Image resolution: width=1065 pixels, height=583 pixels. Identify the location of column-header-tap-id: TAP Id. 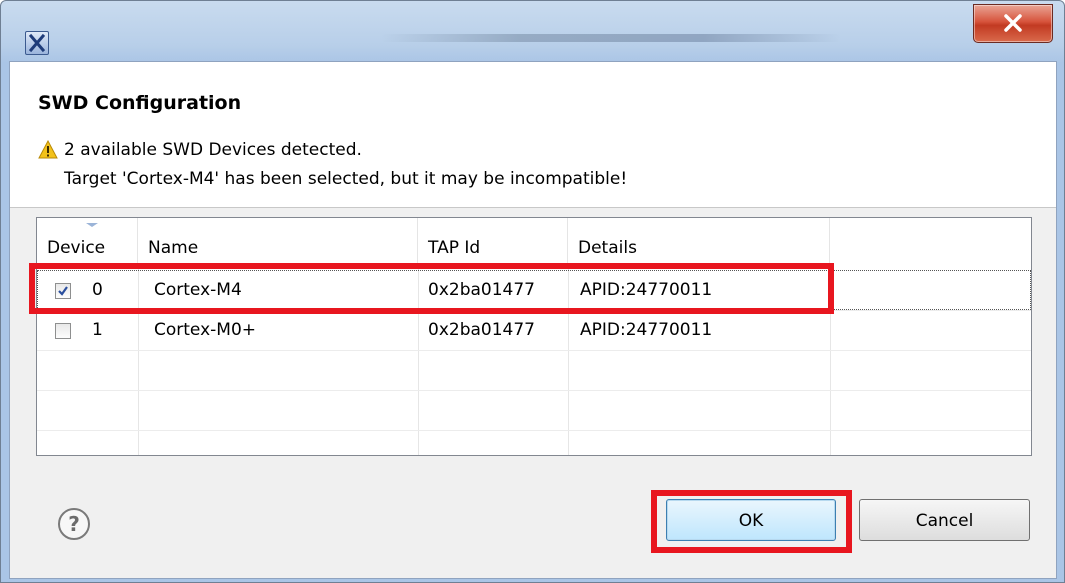
(493, 243).